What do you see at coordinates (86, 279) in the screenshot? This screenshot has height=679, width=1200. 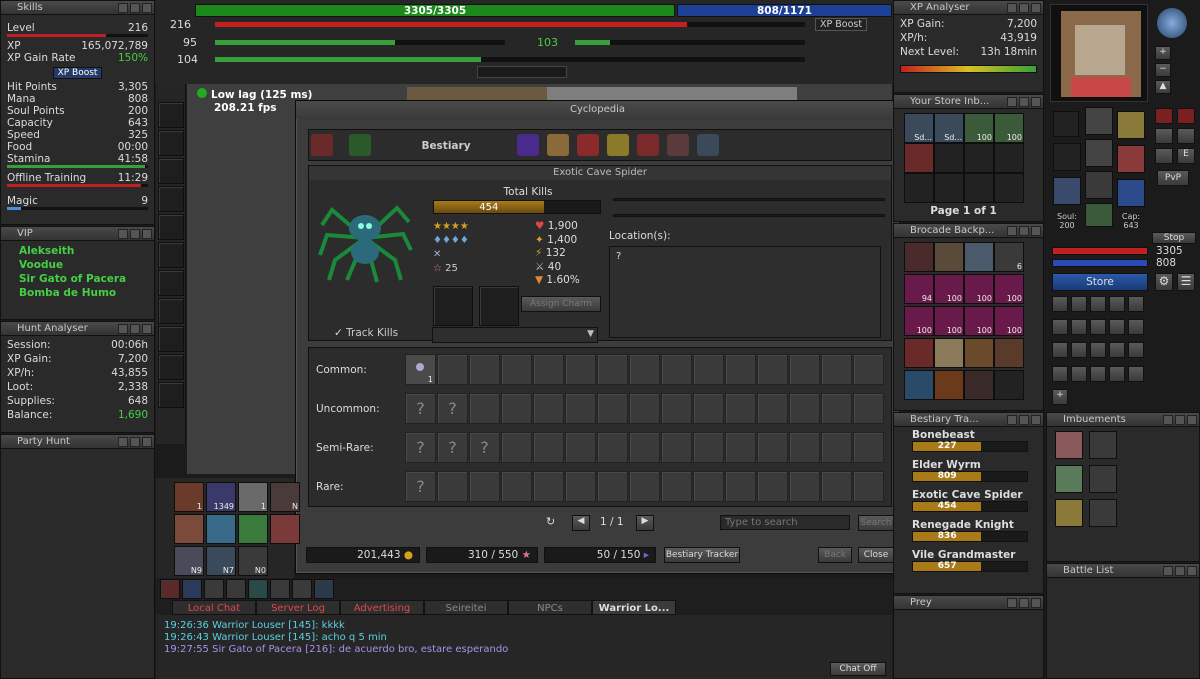 I see `vip-name: Sir Gato of Pacera` at bounding box center [86, 279].